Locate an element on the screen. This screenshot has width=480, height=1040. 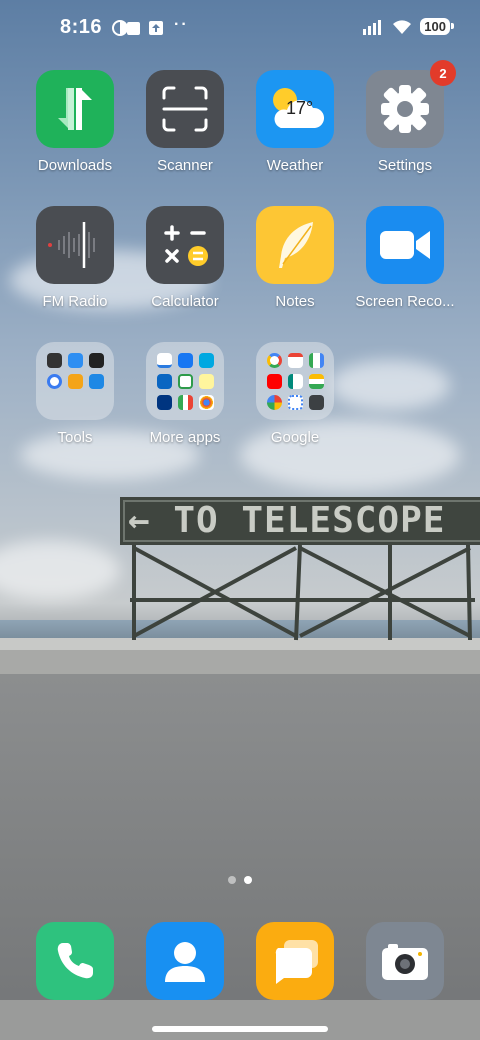
meet-icon is located at coordinates (295, 381).